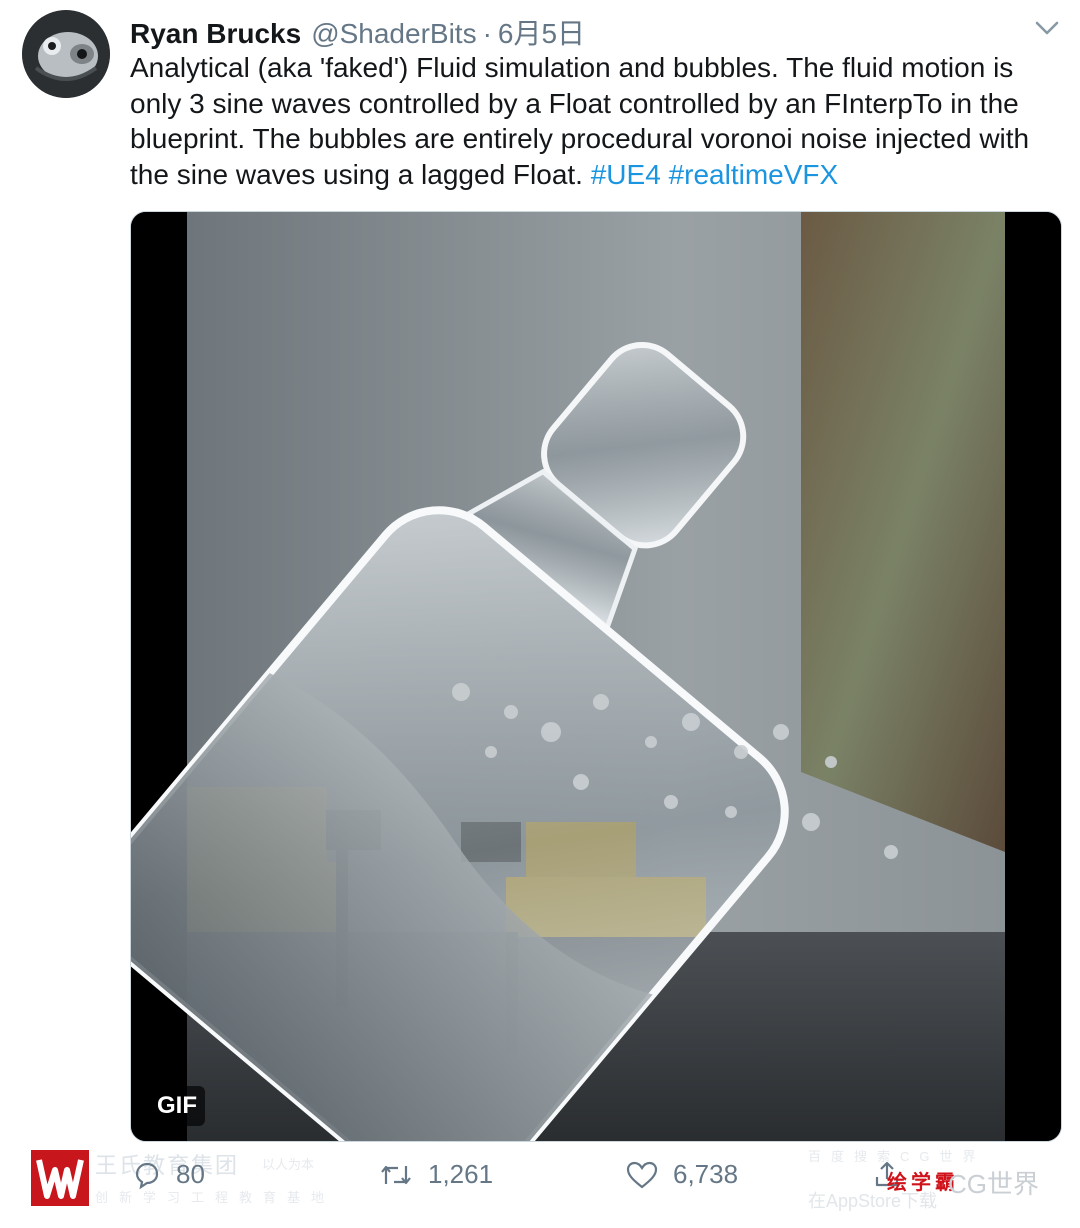 The height and width of the screenshot is (1228, 1080). I want to click on reply-button: 80, so click(168, 1174).